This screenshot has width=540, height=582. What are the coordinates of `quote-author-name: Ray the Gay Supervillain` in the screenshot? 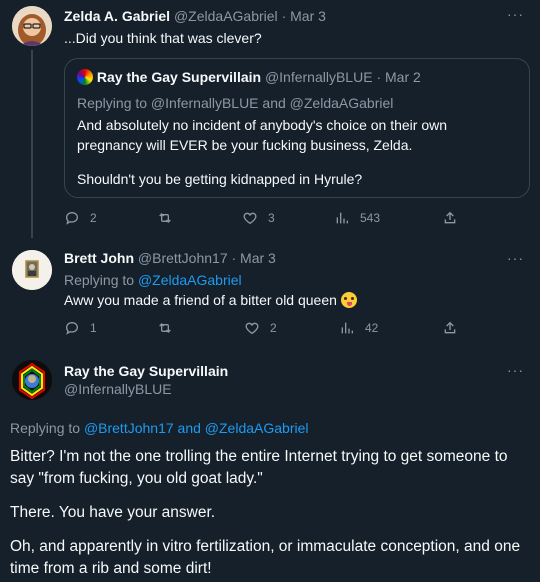 It's located at (179, 77).